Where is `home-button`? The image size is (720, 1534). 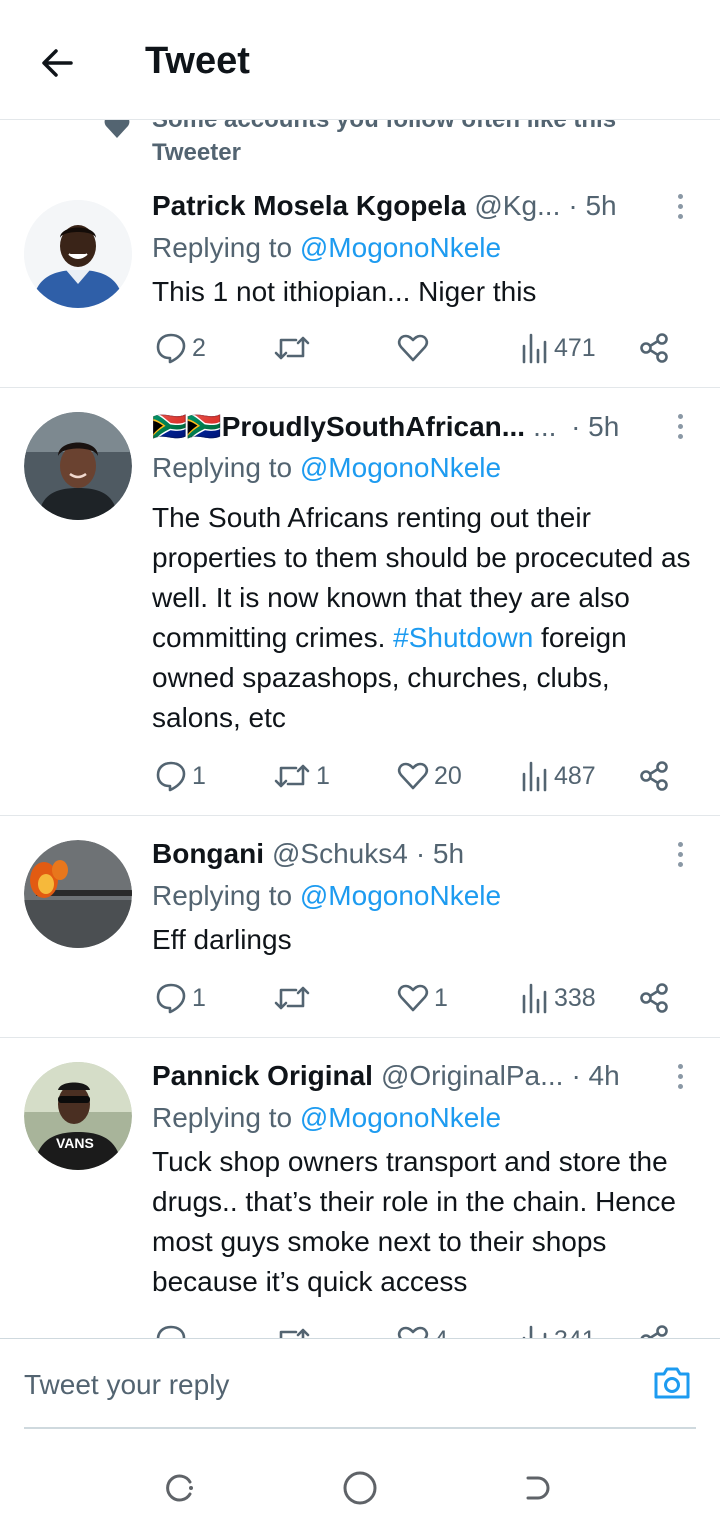 home-button is located at coordinates (360, 1488).